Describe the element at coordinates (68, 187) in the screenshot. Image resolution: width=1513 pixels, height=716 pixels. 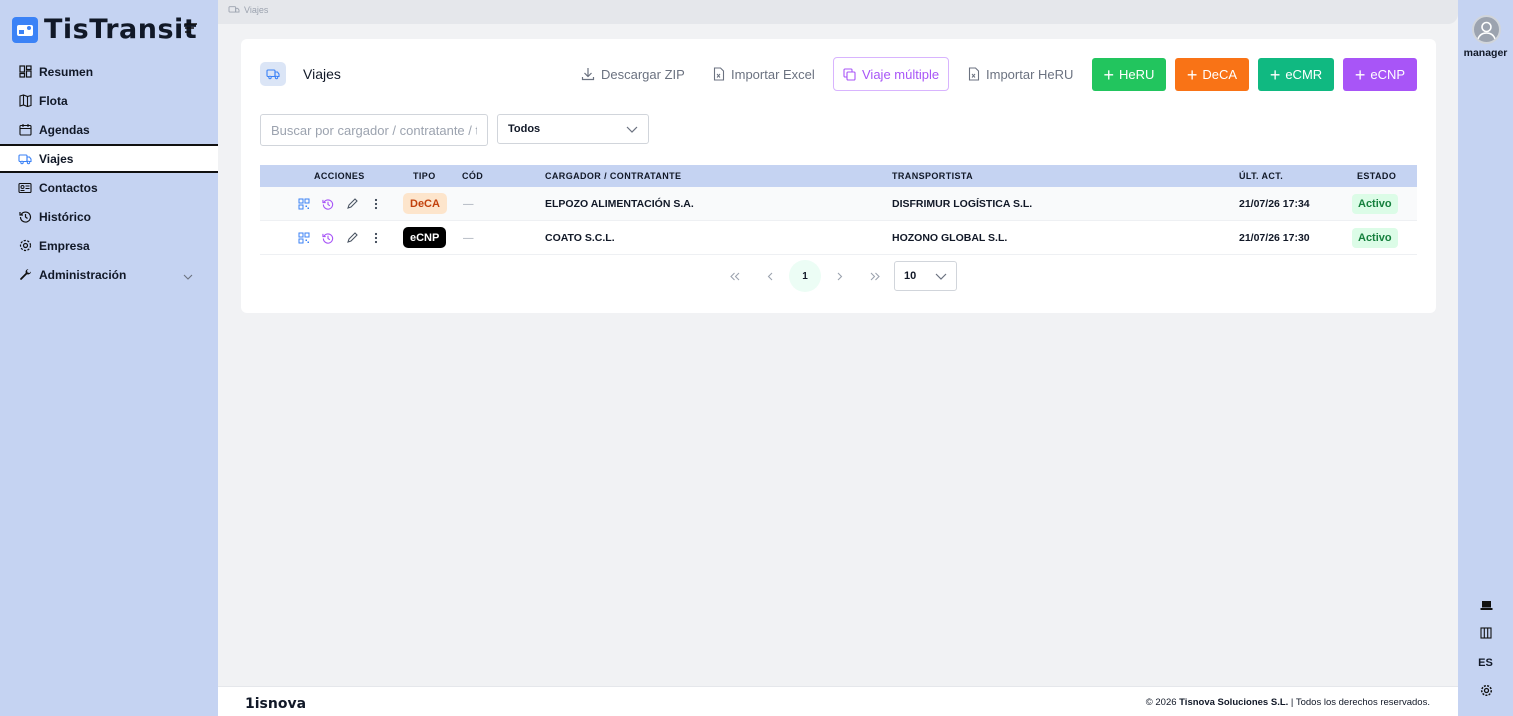
I see `sidebar-item-label: Contactos` at that location.